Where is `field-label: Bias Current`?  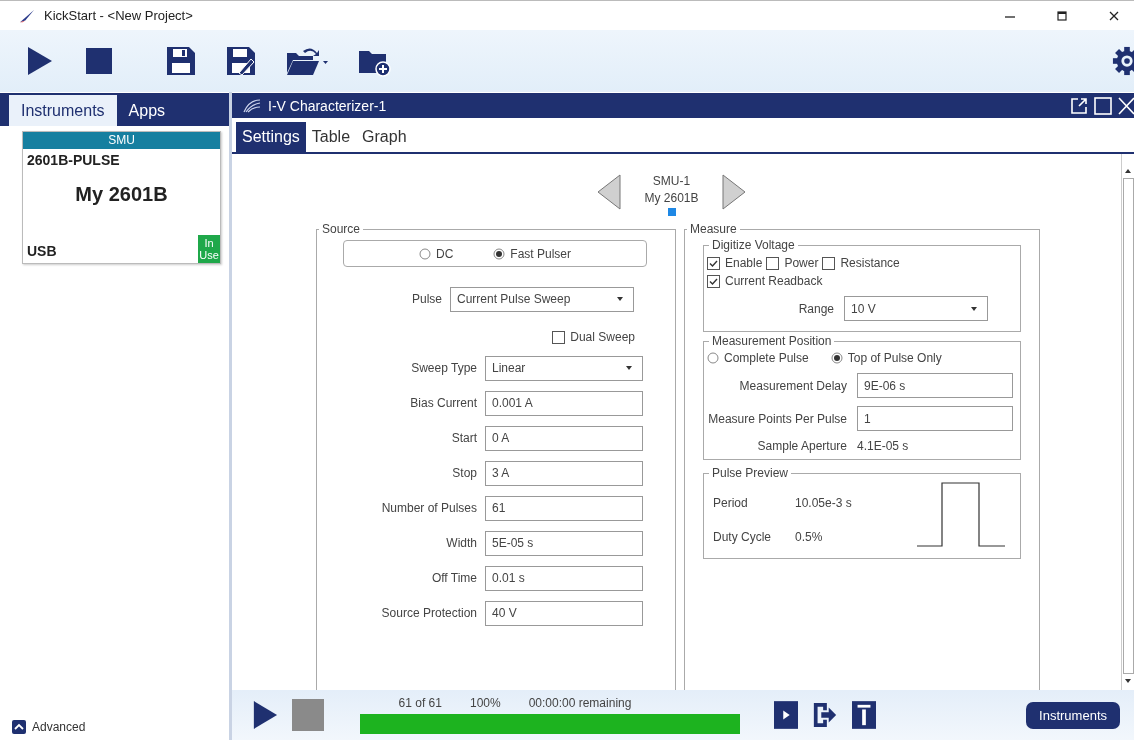 field-label: Bias Current is located at coordinates (443, 403).